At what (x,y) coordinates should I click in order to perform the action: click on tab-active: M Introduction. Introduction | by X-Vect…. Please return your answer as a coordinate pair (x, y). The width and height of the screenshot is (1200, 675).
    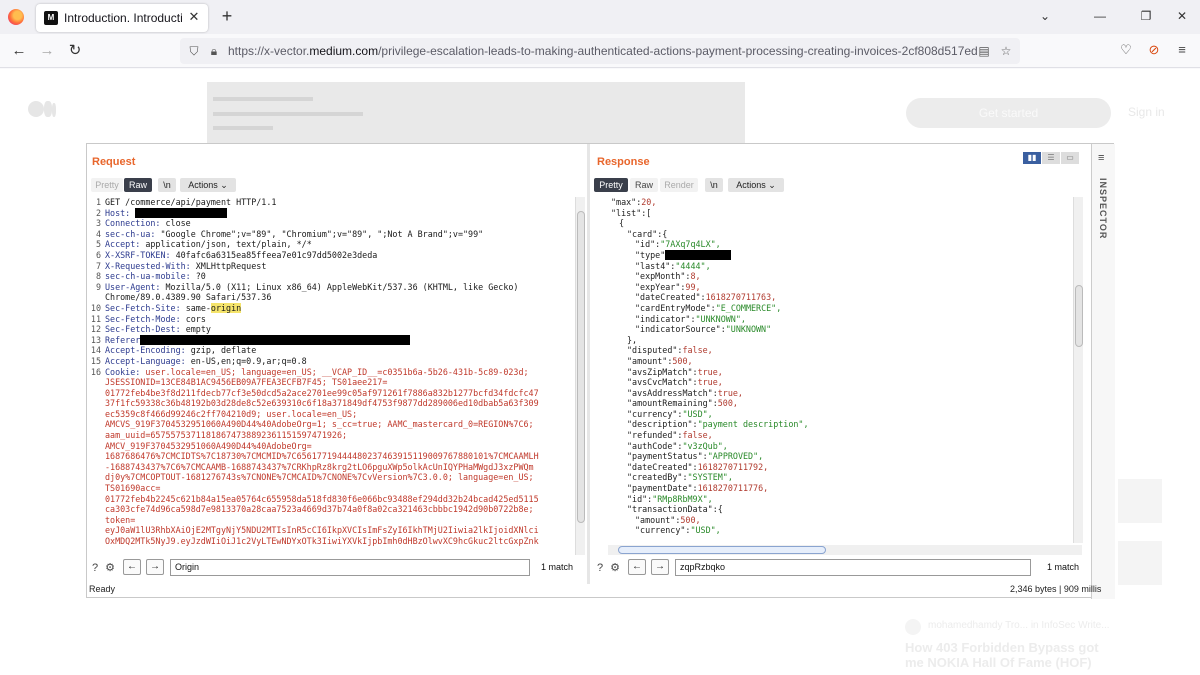
    Looking at the image, I should click on (122, 18).